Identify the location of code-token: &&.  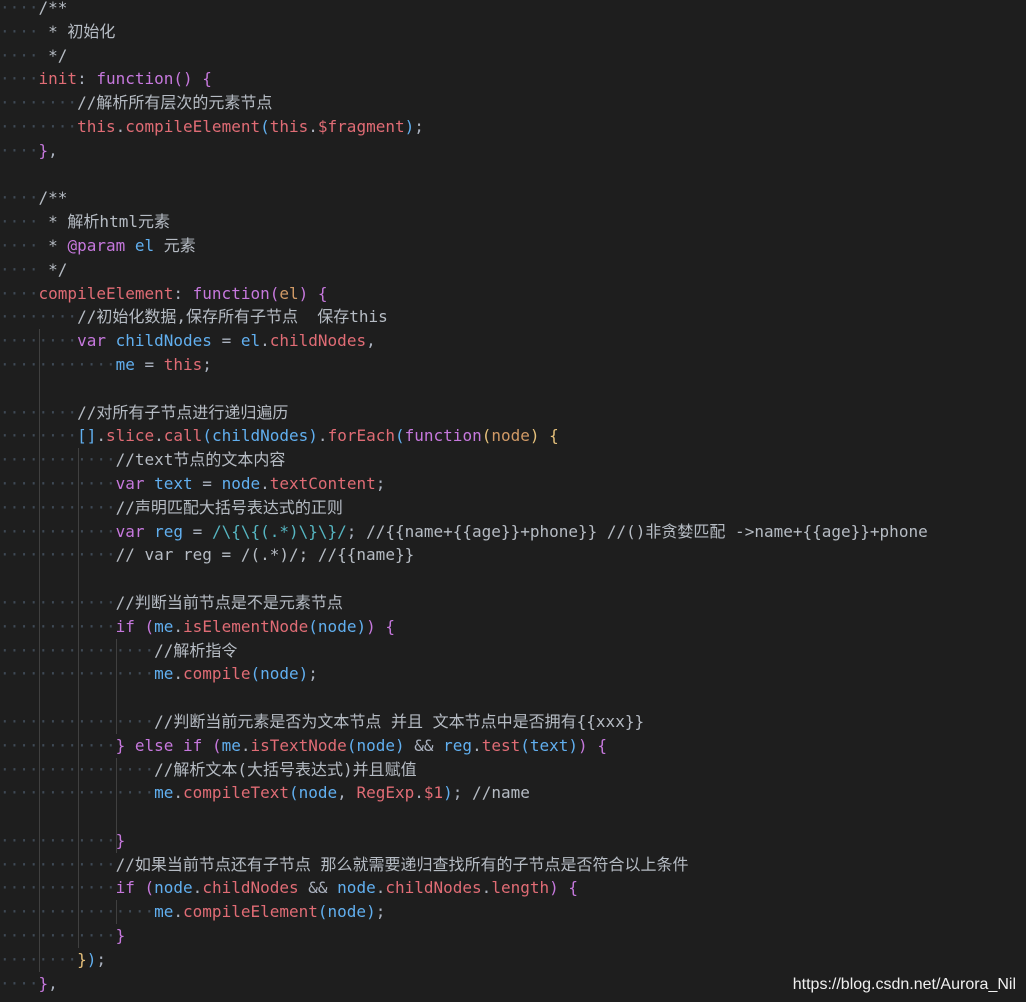
(424, 745).